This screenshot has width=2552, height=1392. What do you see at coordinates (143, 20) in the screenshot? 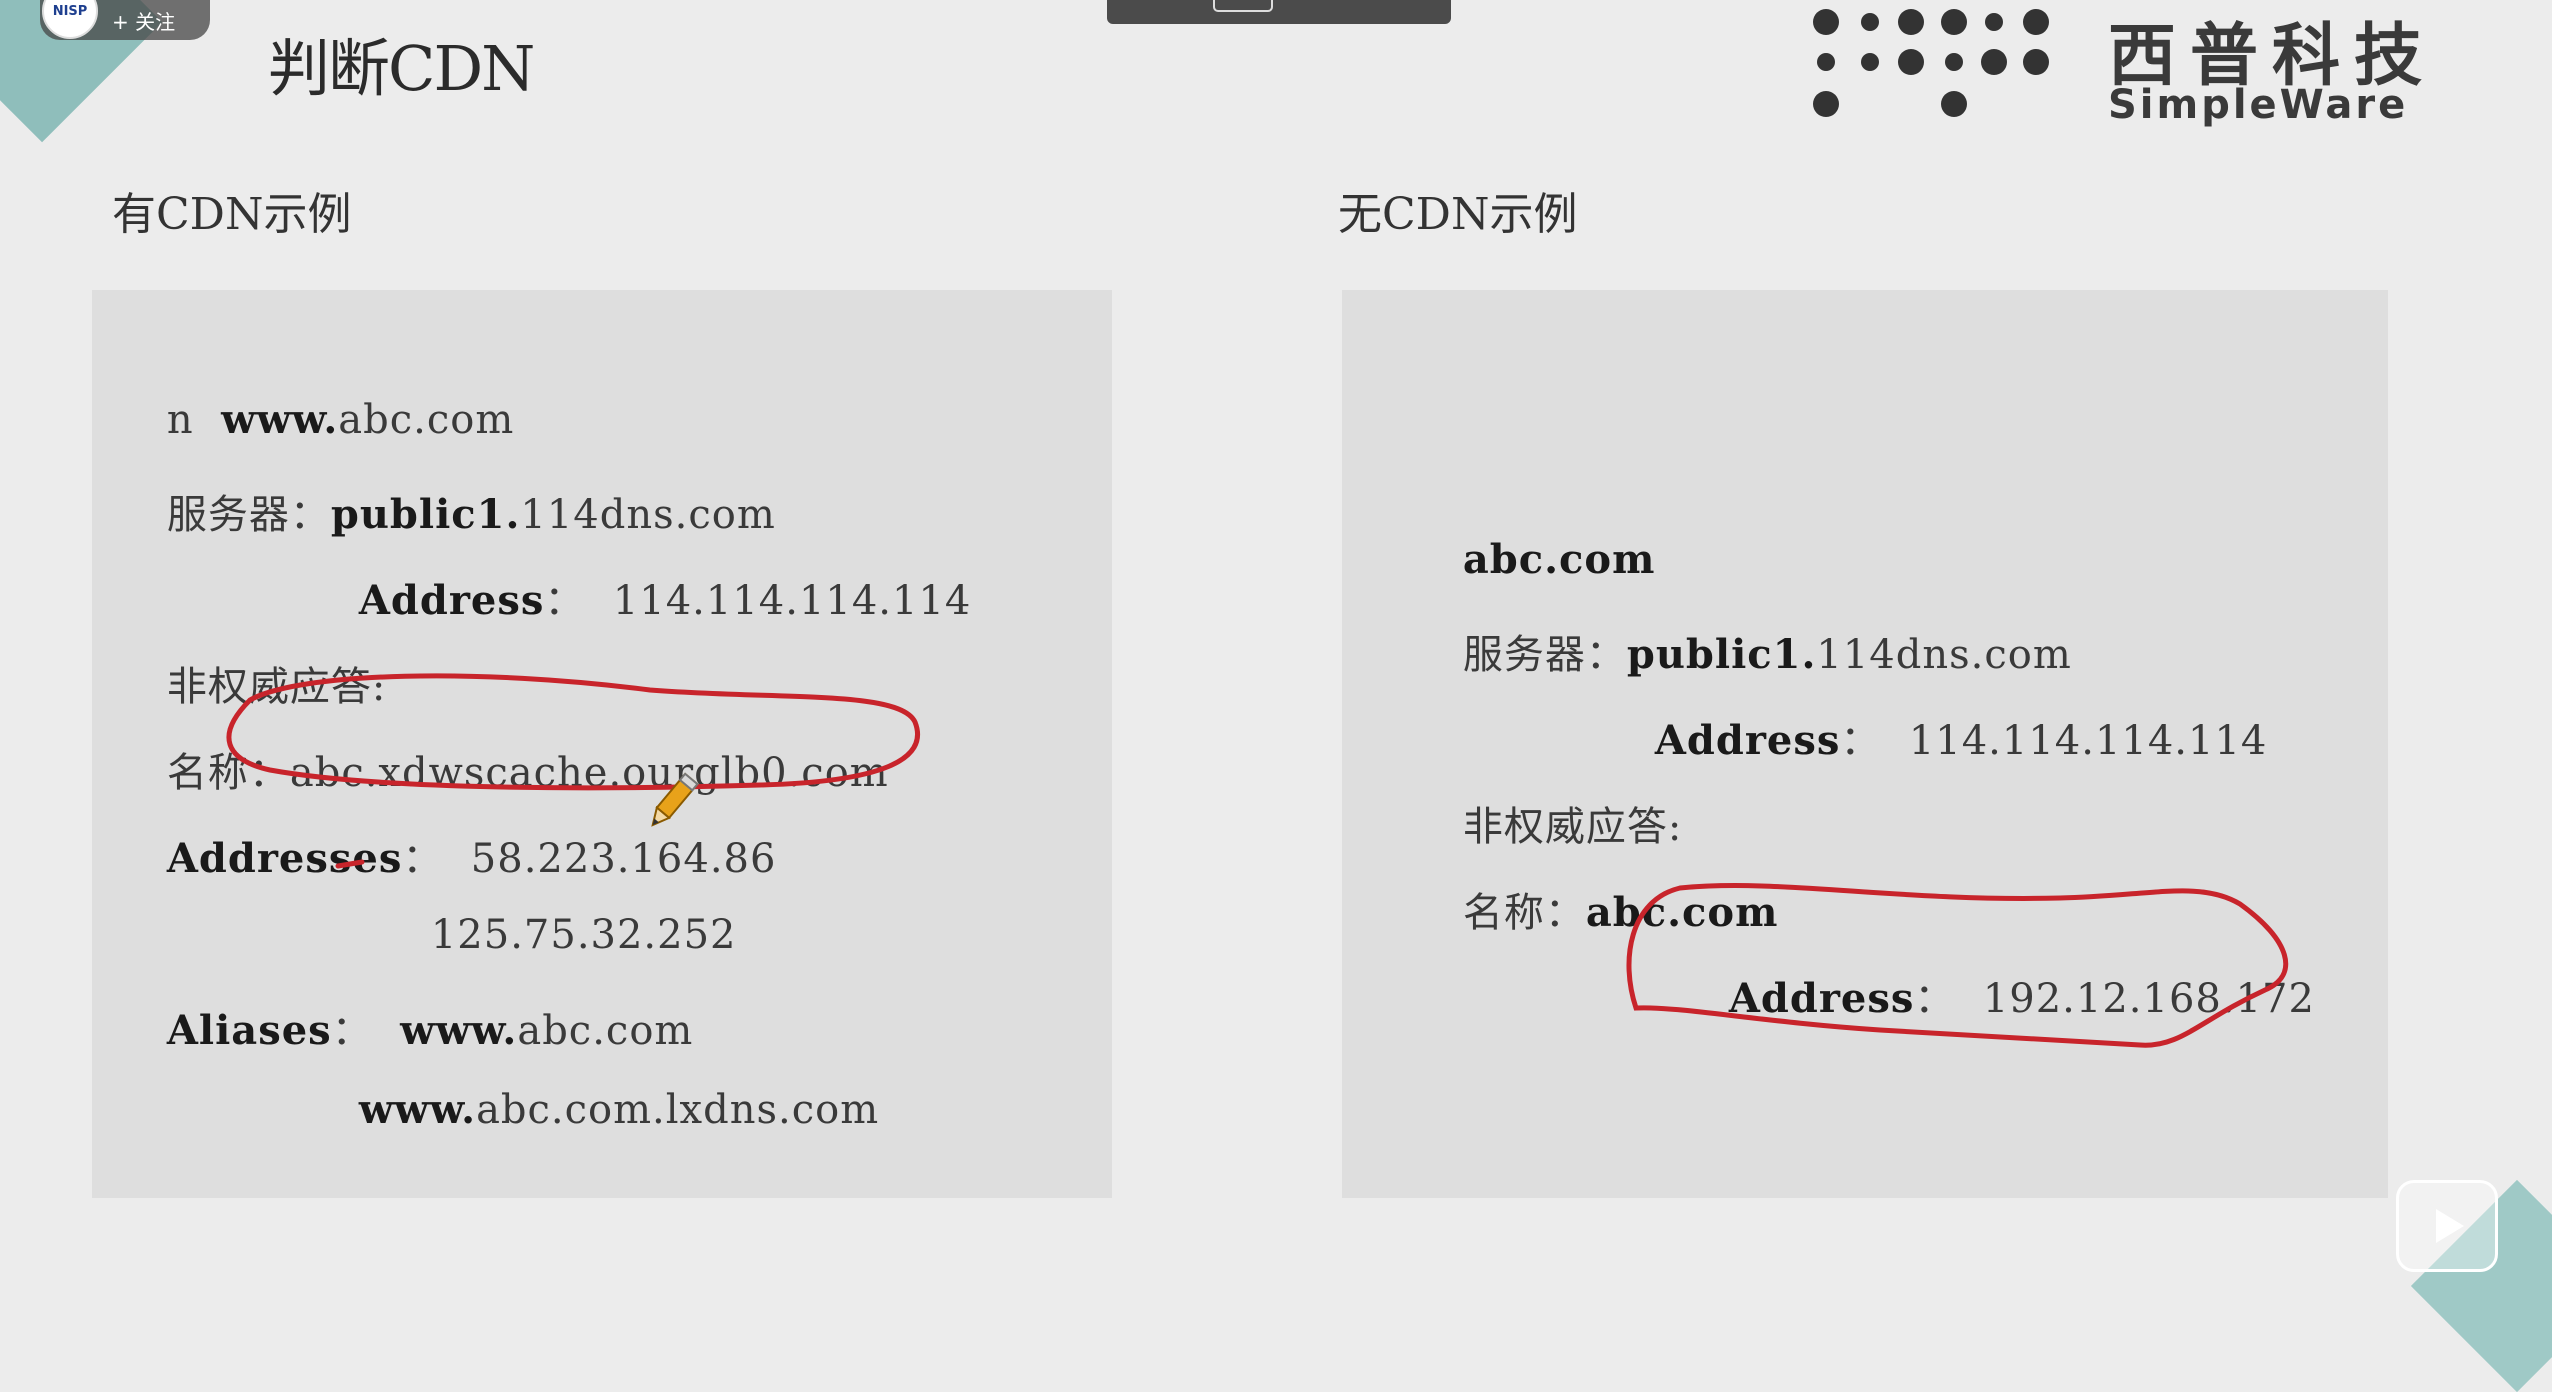
I see `follow-button-label: + 关注` at bounding box center [143, 20].